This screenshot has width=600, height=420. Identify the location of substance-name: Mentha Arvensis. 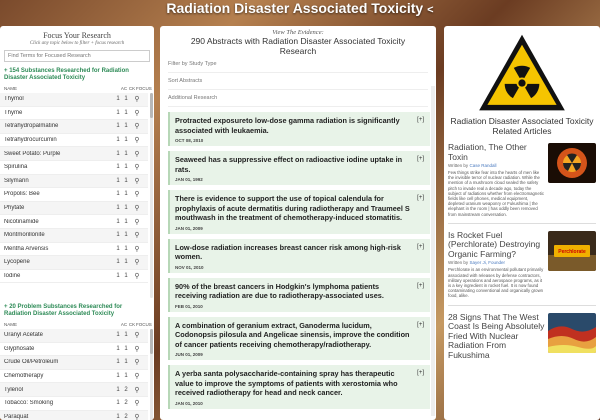
(59, 249).